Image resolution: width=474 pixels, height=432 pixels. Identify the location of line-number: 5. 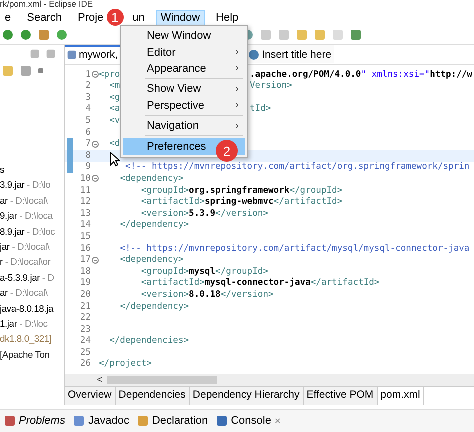
(87, 121).